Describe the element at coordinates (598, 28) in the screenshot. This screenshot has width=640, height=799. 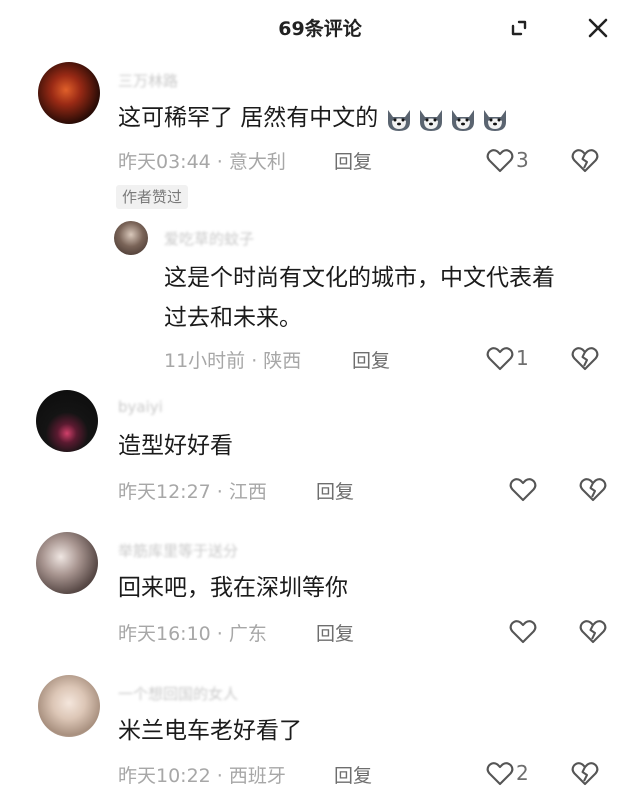
I see `close-icon` at that location.